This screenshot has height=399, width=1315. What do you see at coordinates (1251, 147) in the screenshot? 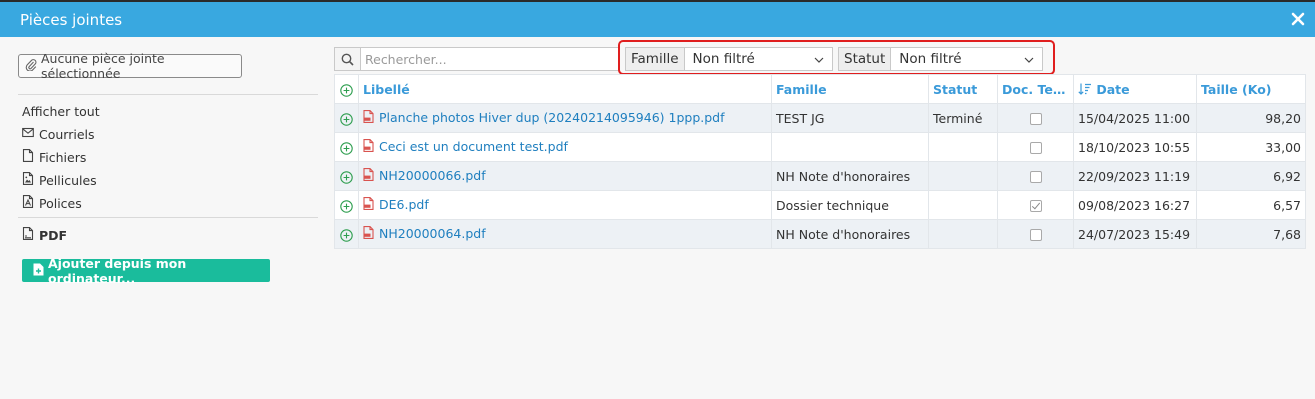
I see `taille-cell: 33,00` at bounding box center [1251, 147].